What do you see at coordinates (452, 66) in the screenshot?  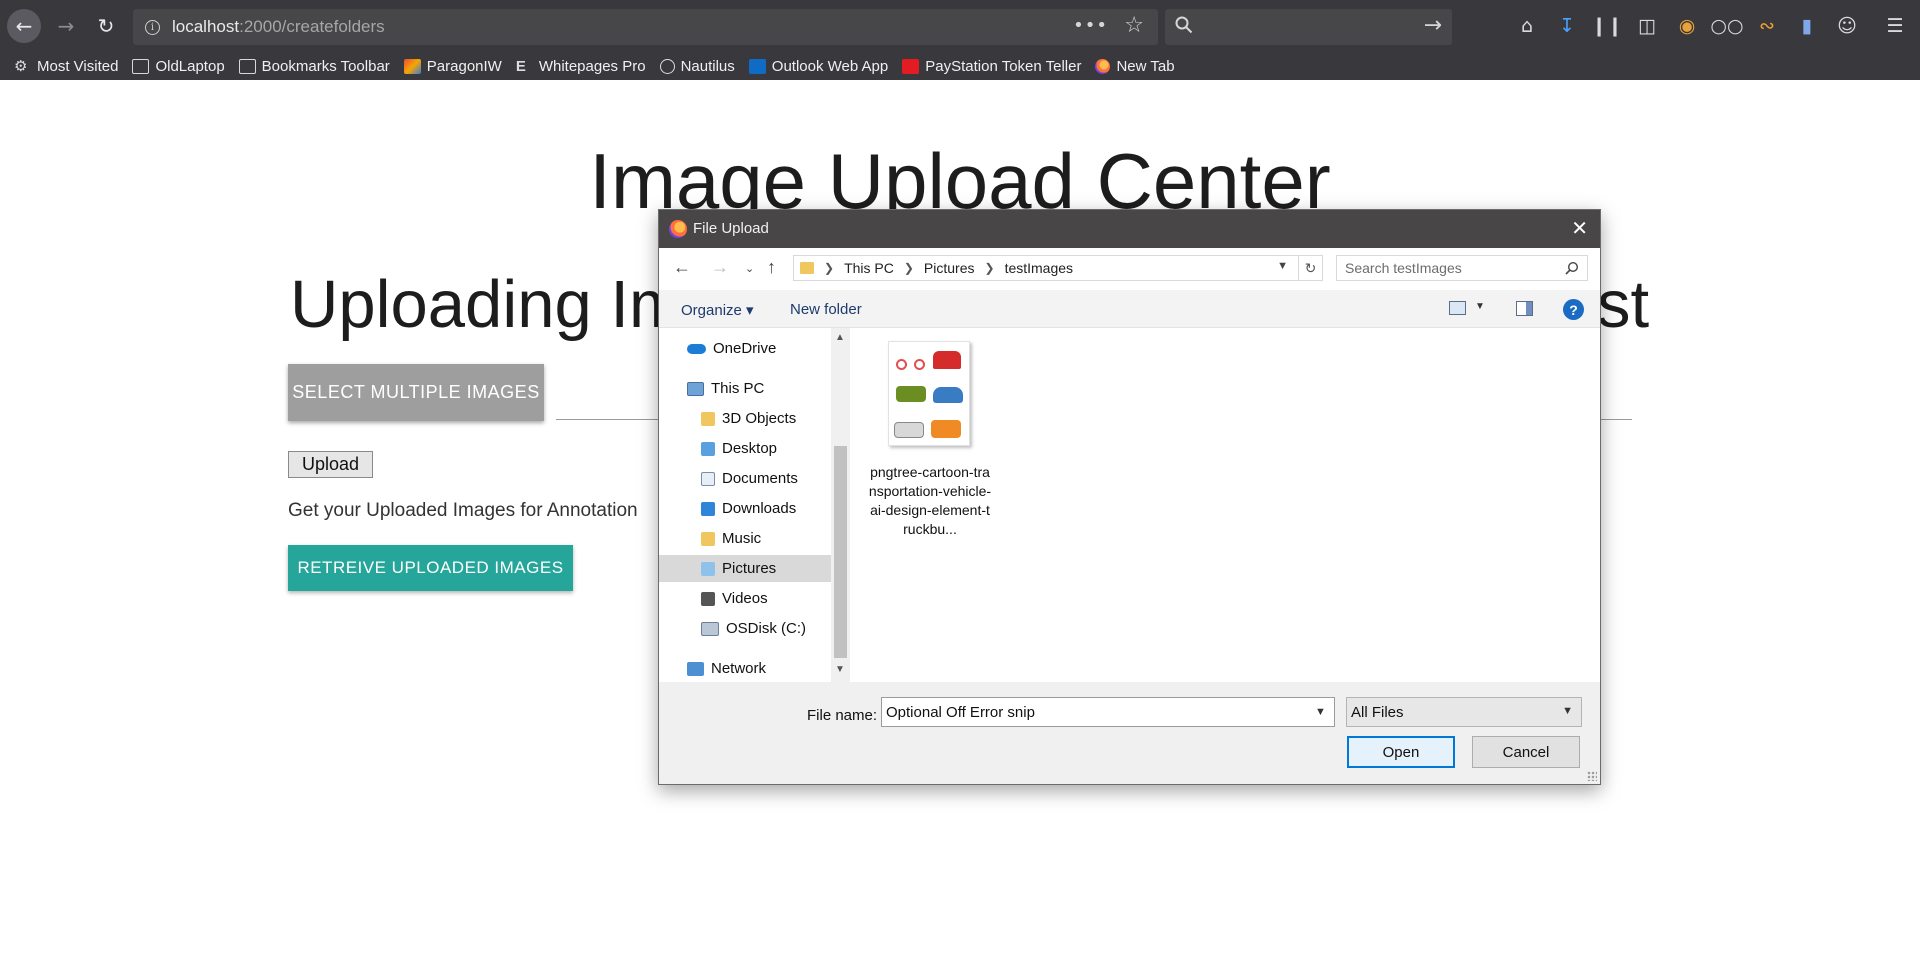 I see `bookmark-paragoniw: ParagonIW` at bounding box center [452, 66].